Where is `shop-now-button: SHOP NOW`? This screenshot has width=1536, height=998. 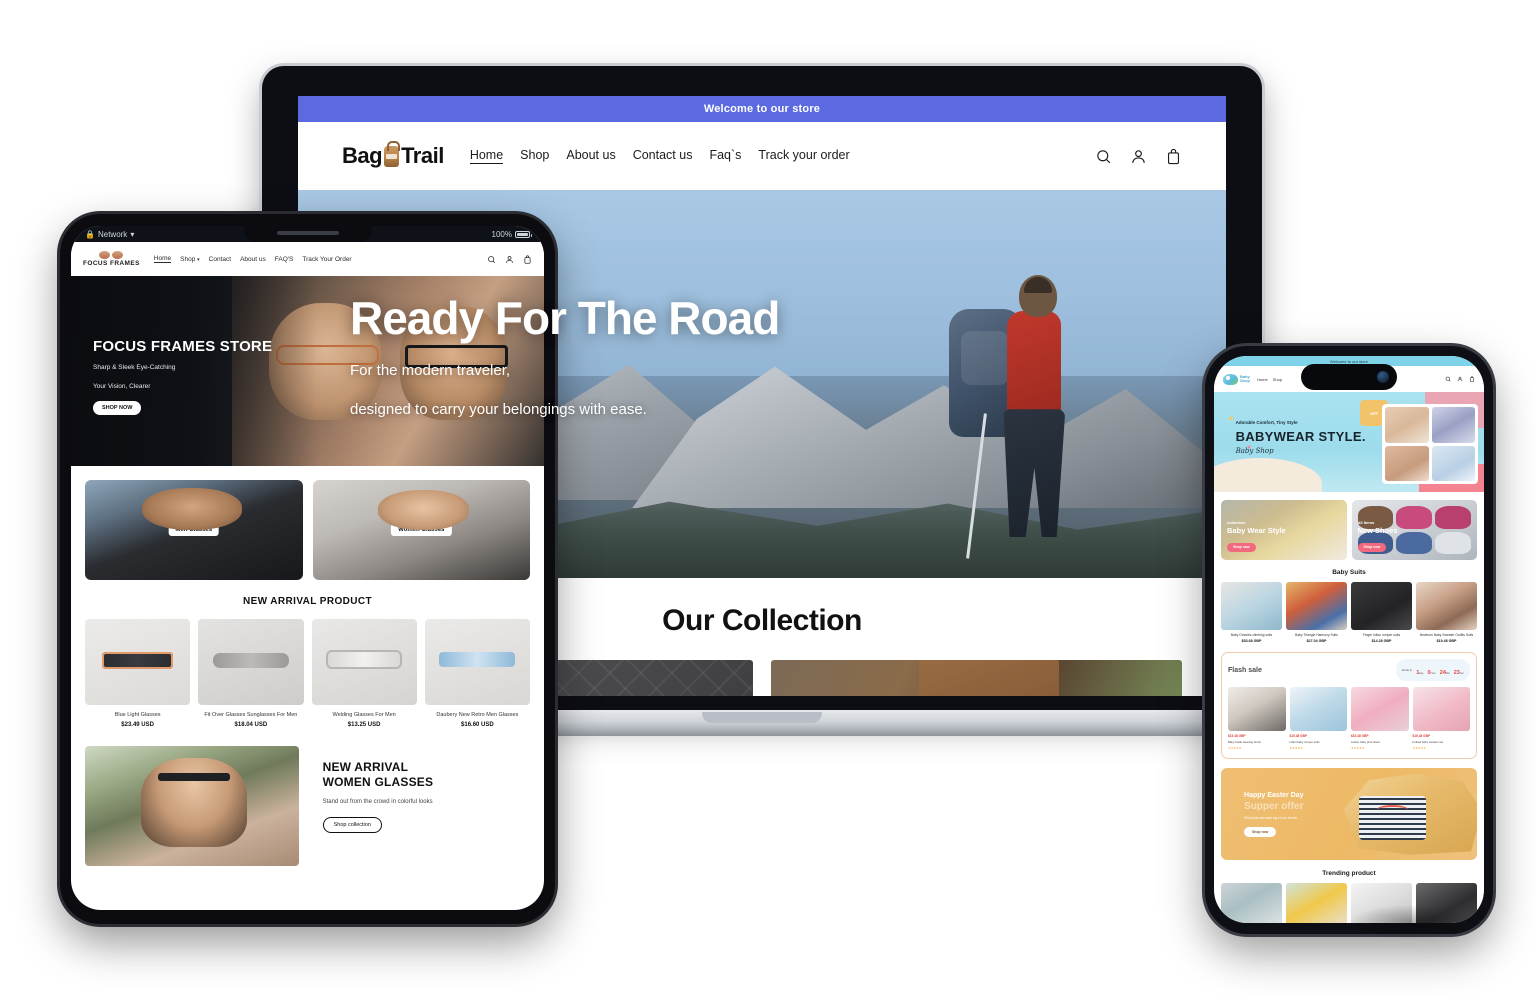
shop-now-button: SHOP NOW is located at coordinates (117, 408).